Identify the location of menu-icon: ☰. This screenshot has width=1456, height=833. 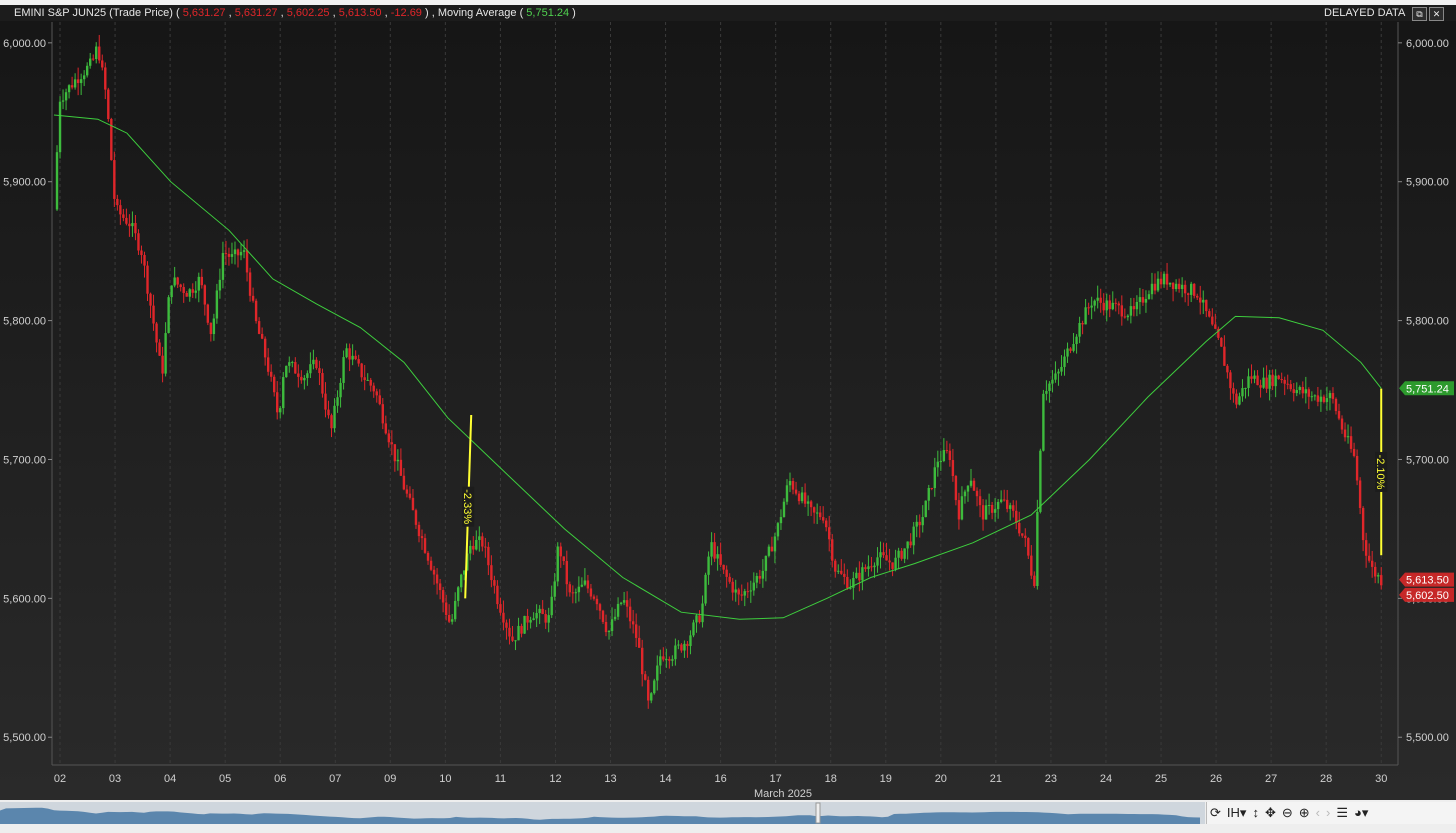
(1342, 813).